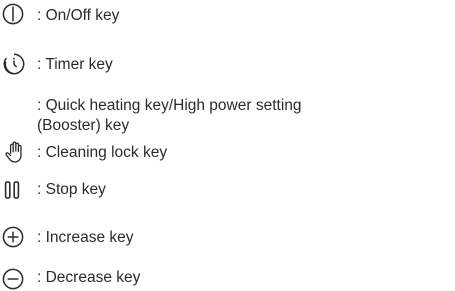 Image resolution: width=455 pixels, height=291 pixels. Describe the element at coordinates (102, 152) in the screenshot. I see `legend-item-cleaning-lock: : Cleaning lock key` at that location.